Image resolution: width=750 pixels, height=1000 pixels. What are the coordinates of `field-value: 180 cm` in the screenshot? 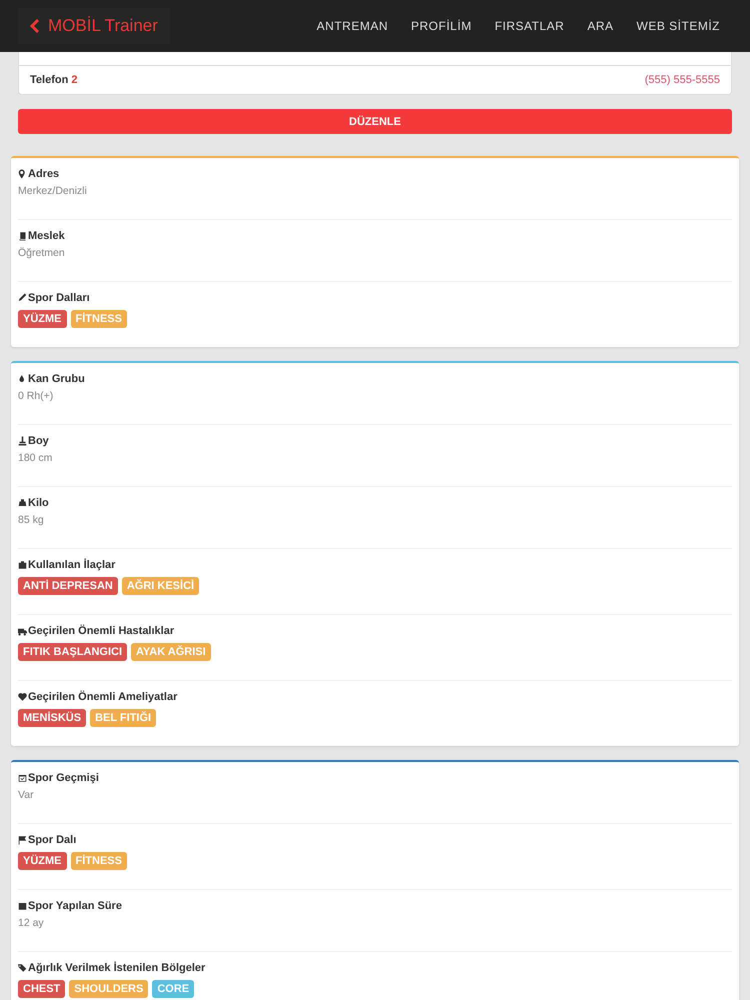 It's located at (36, 458).